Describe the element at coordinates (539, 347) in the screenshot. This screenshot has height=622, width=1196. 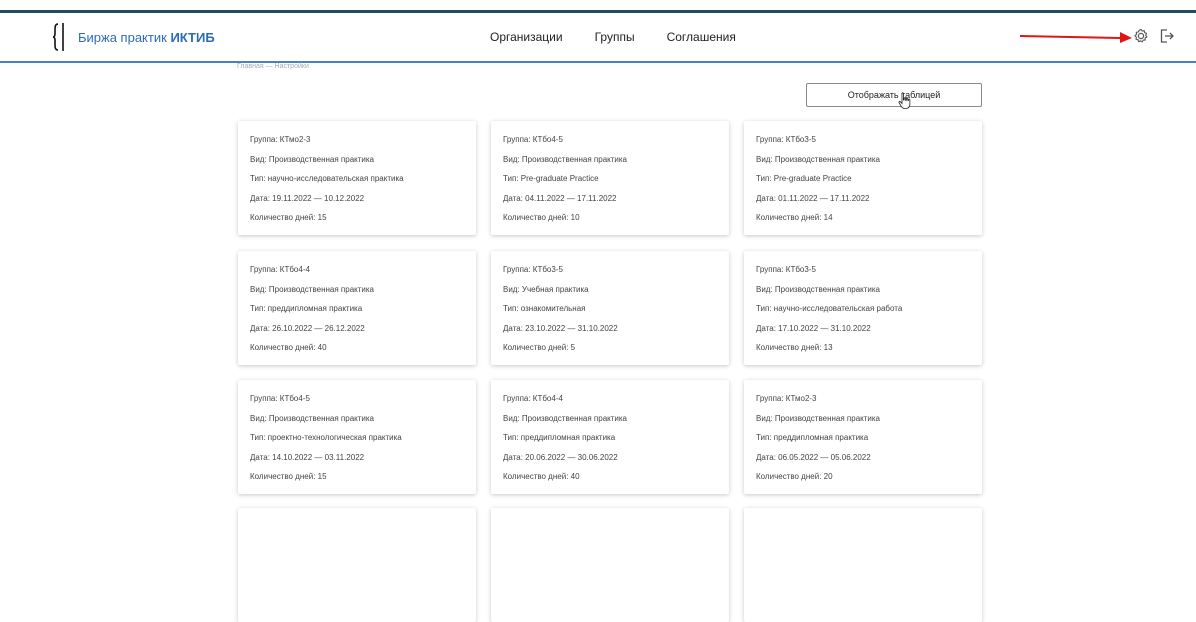
I see `card-days: Количество дней: 5` at that location.